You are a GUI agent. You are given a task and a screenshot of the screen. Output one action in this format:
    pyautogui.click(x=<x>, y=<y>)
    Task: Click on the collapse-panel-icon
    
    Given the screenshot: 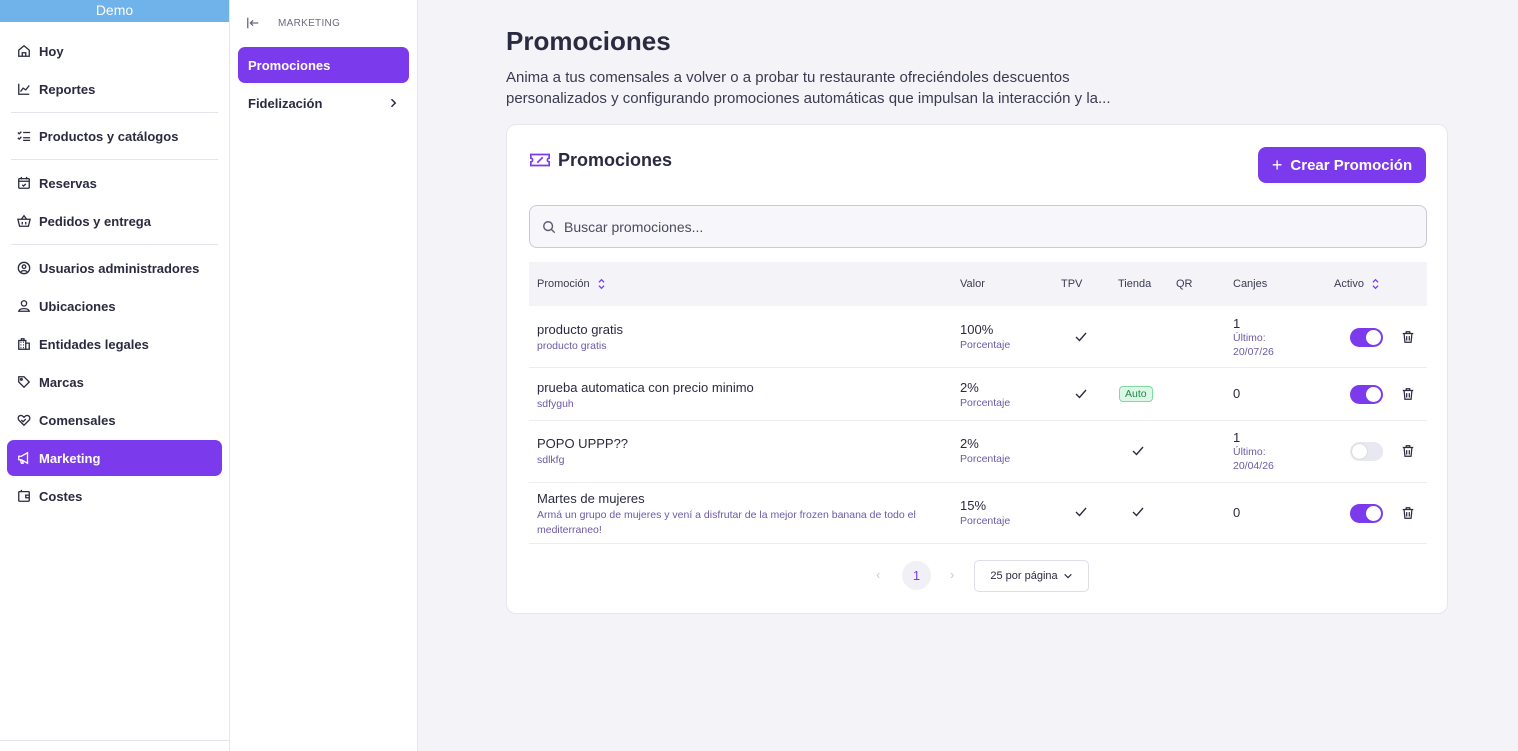 What is the action you would take?
    pyautogui.click(x=253, y=23)
    